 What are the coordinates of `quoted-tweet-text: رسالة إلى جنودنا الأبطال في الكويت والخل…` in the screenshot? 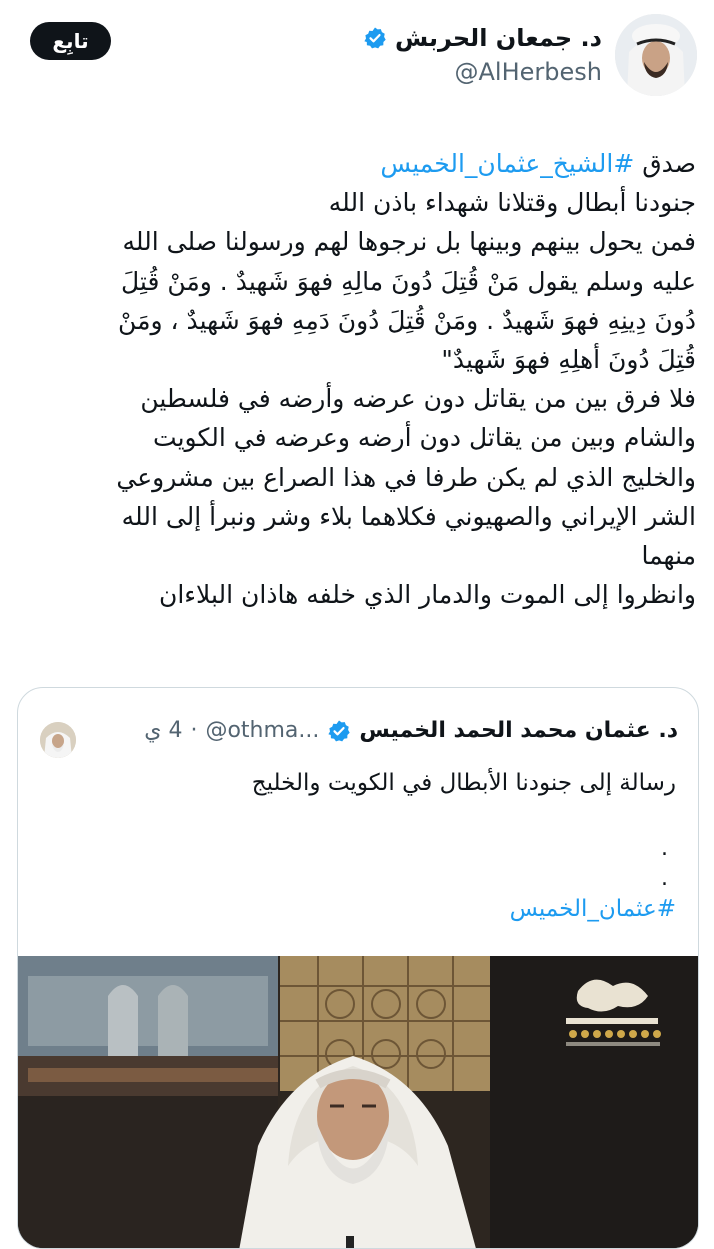 It's located at (463, 783).